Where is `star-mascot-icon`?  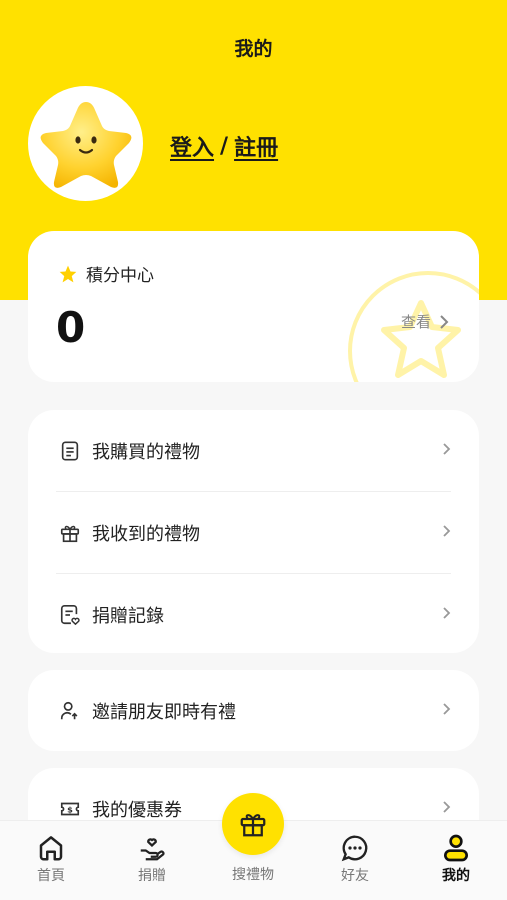 star-mascot-icon is located at coordinates (85, 144).